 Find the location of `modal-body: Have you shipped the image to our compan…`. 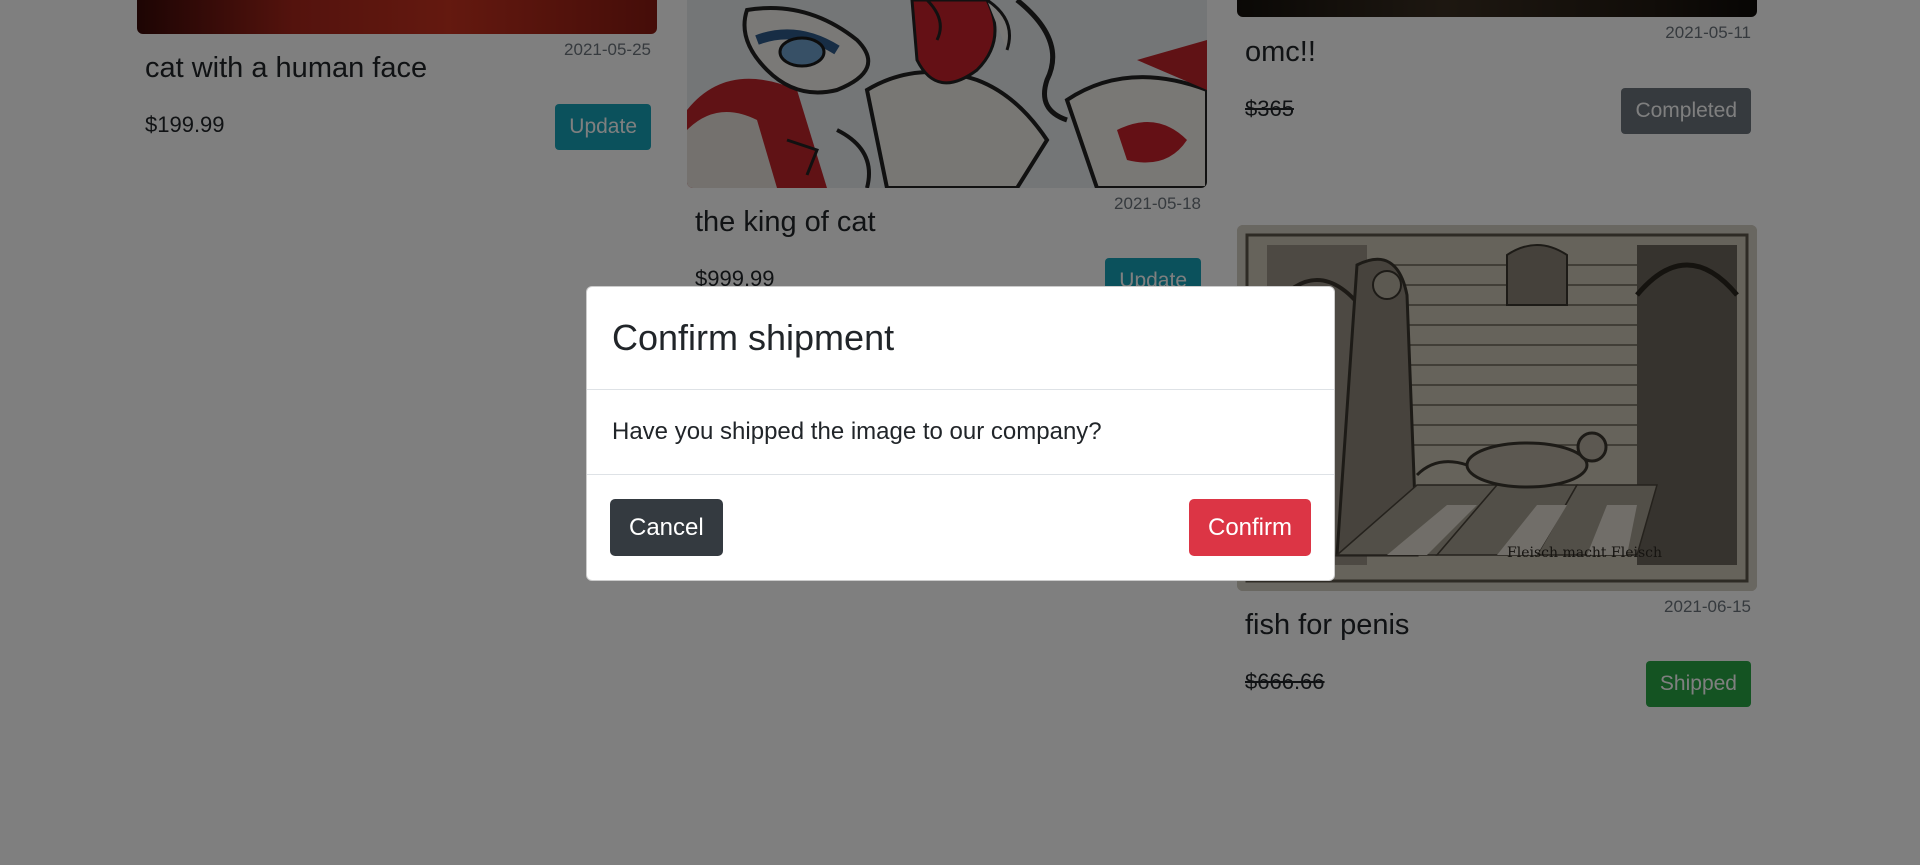

modal-body: Have you shipped the image to our compan… is located at coordinates (960, 432).